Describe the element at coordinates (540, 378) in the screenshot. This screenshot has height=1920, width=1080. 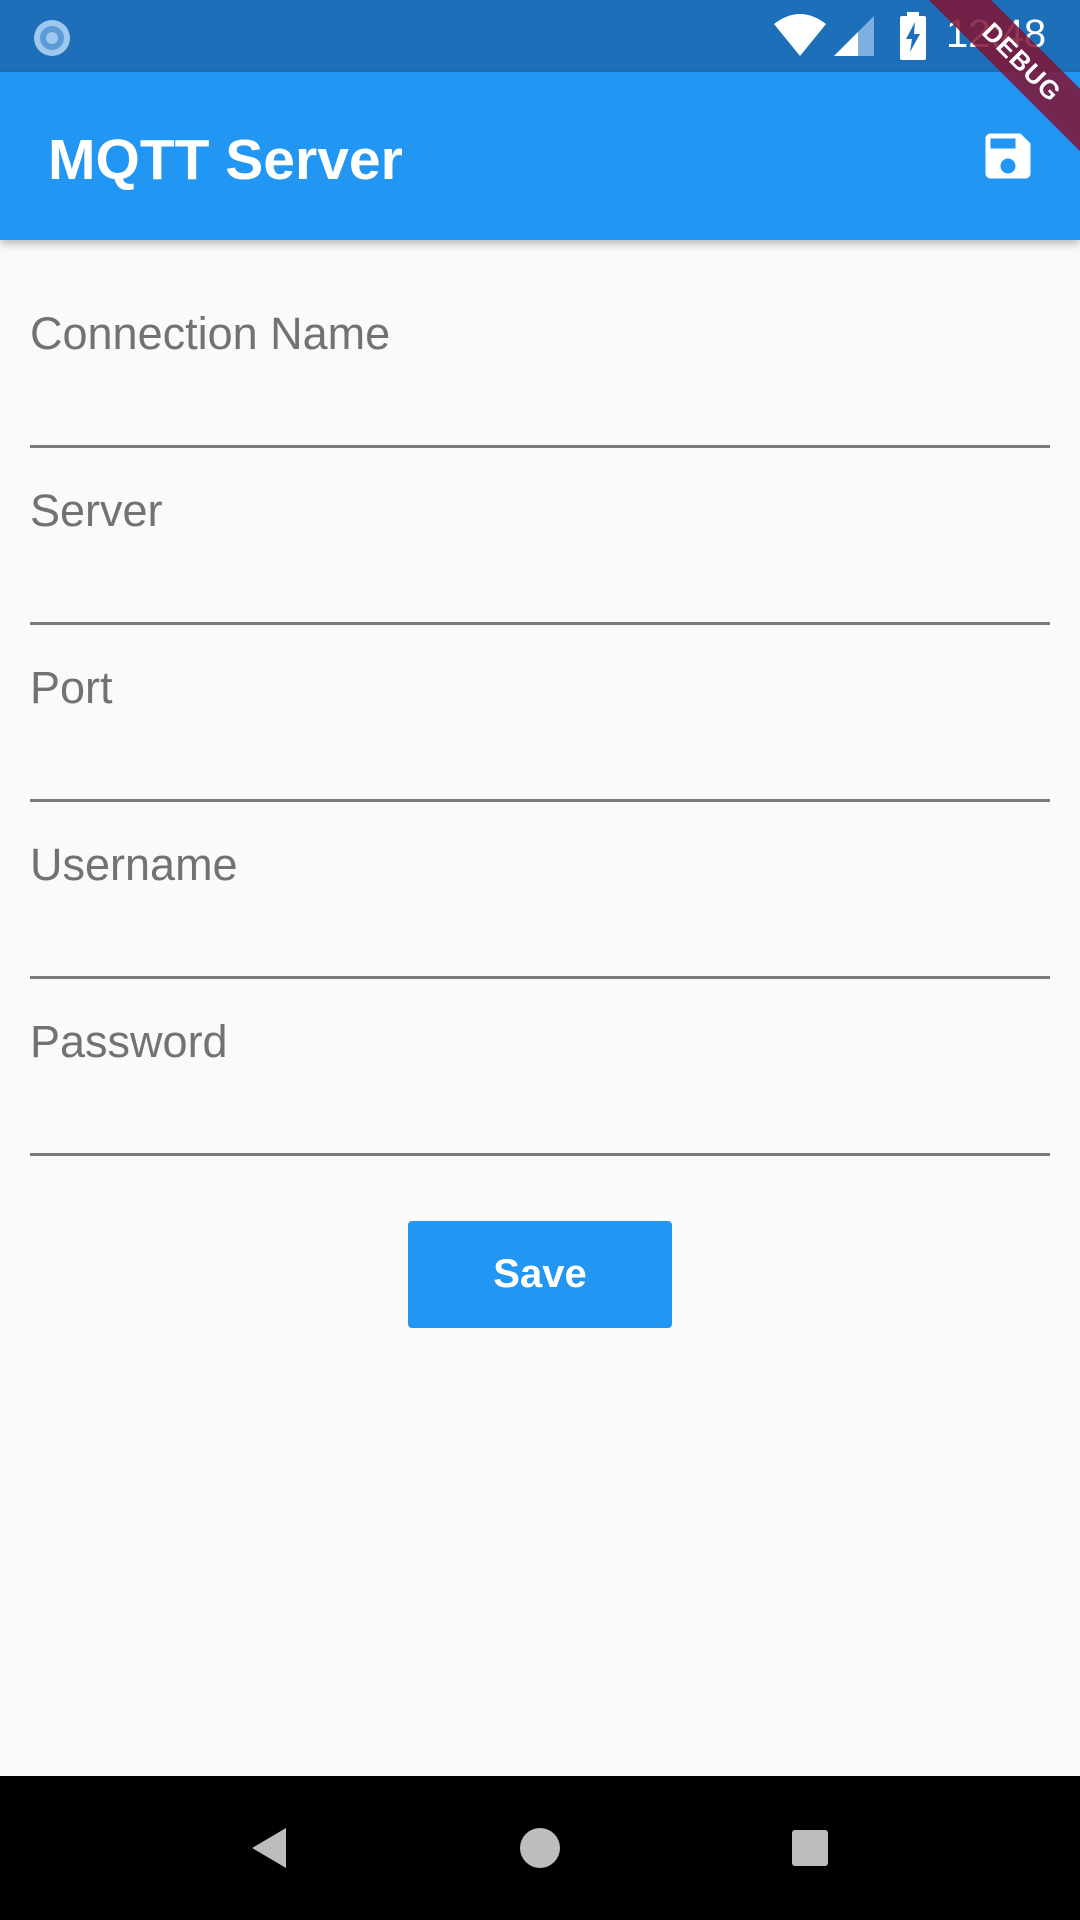
I see `connection-name-field: Connection Name` at that location.